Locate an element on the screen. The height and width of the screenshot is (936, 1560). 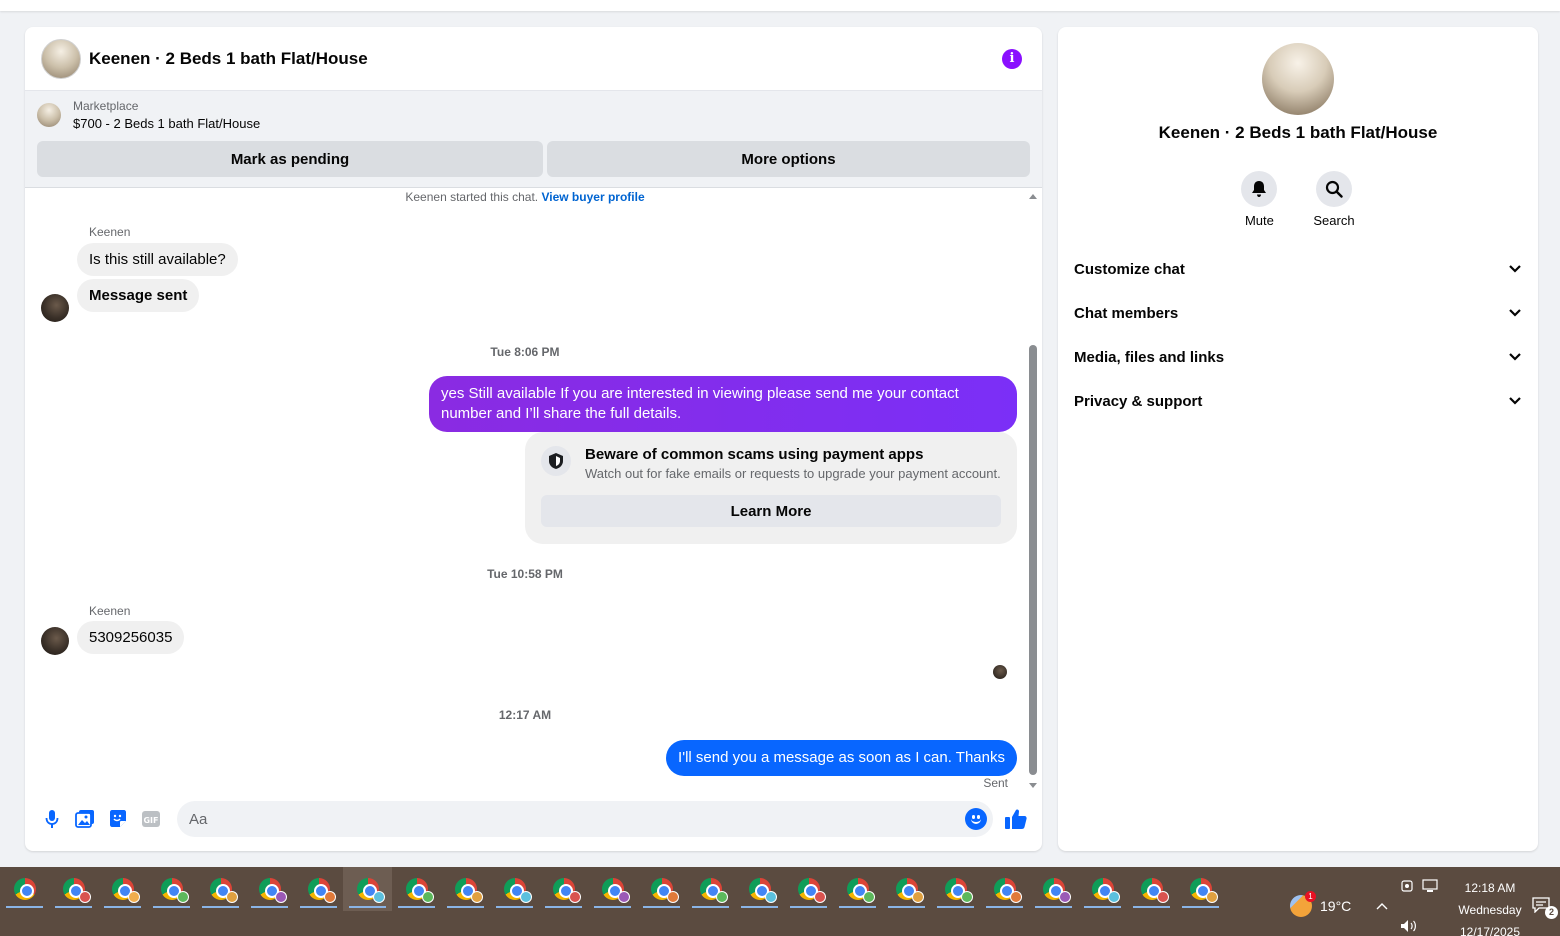
volume-icon is located at coordinates (1409, 926).